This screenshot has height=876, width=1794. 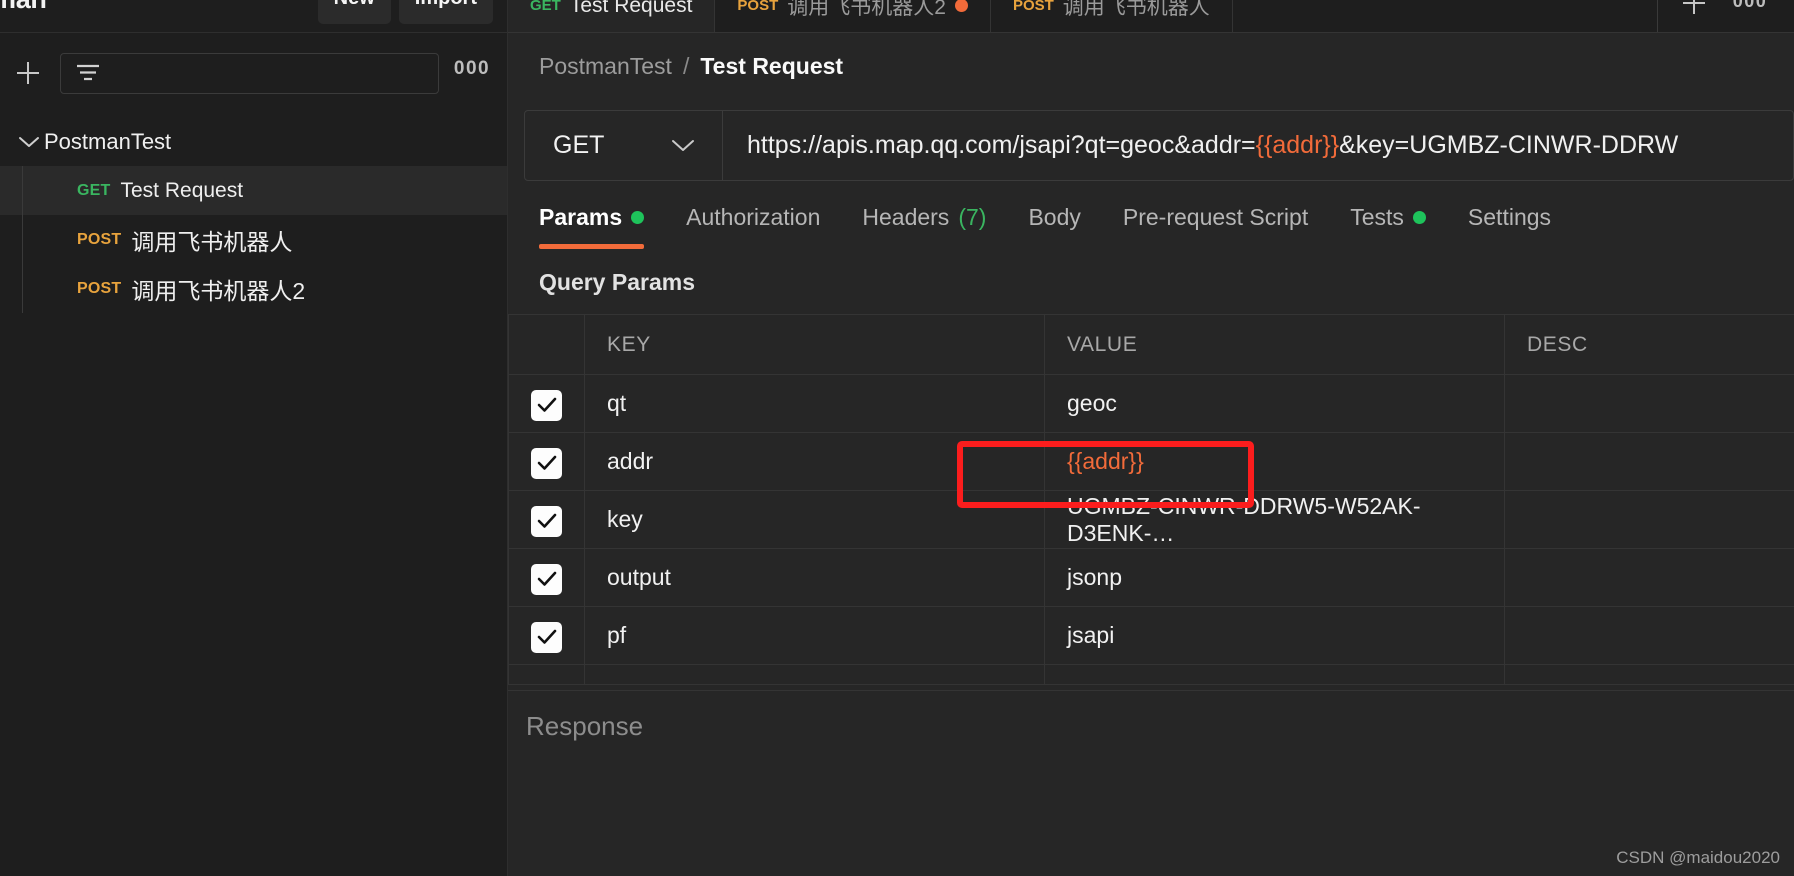 I want to click on tab-pre-request-script: Pre-request Script, so click(x=1215, y=219).